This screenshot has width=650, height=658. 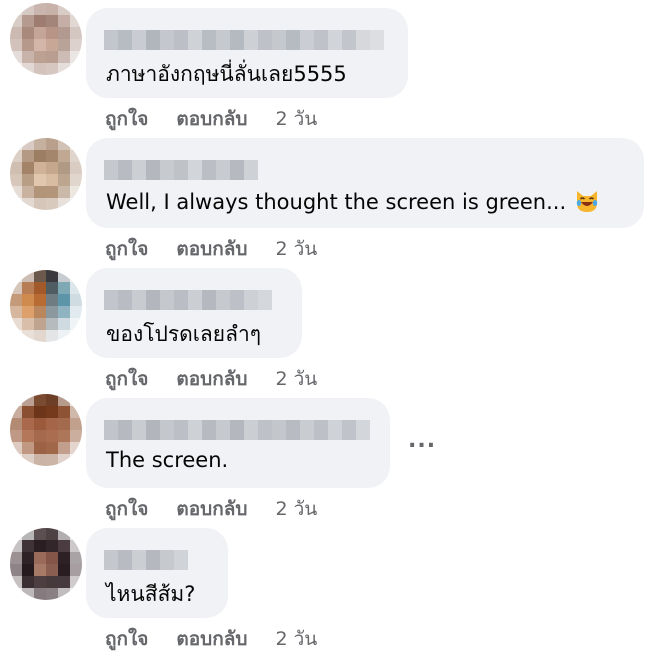 What do you see at coordinates (151, 594) in the screenshot?
I see `comment-text: ไหนสีส้ม?` at bounding box center [151, 594].